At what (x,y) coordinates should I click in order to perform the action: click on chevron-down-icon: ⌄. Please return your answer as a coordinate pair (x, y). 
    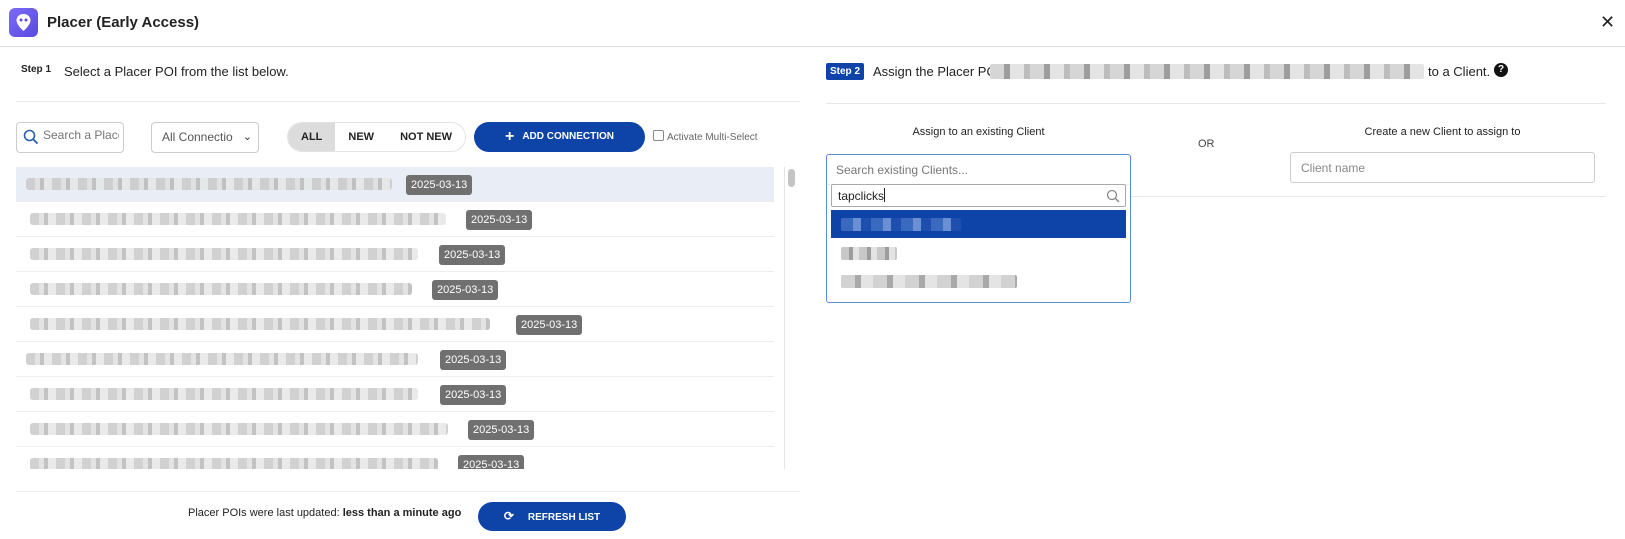
    Looking at the image, I should click on (247, 137).